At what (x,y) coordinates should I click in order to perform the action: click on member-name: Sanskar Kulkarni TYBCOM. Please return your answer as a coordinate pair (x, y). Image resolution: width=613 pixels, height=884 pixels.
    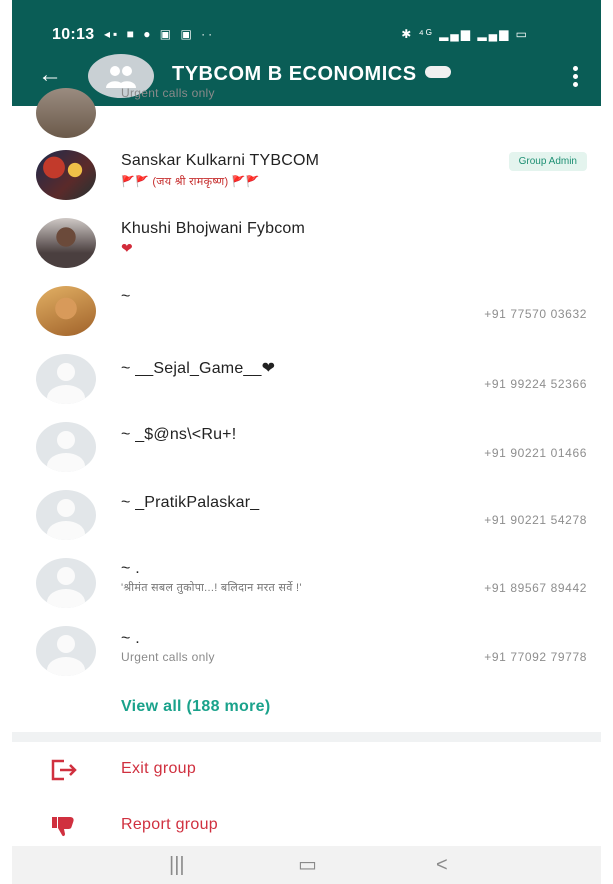
    Looking at the image, I should click on (220, 160).